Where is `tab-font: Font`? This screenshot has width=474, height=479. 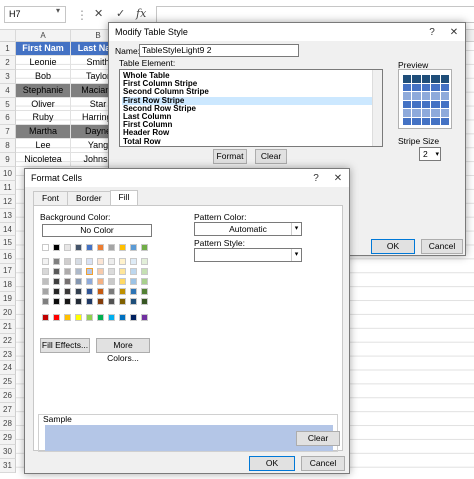
tab-font: Font is located at coordinates (51, 198).